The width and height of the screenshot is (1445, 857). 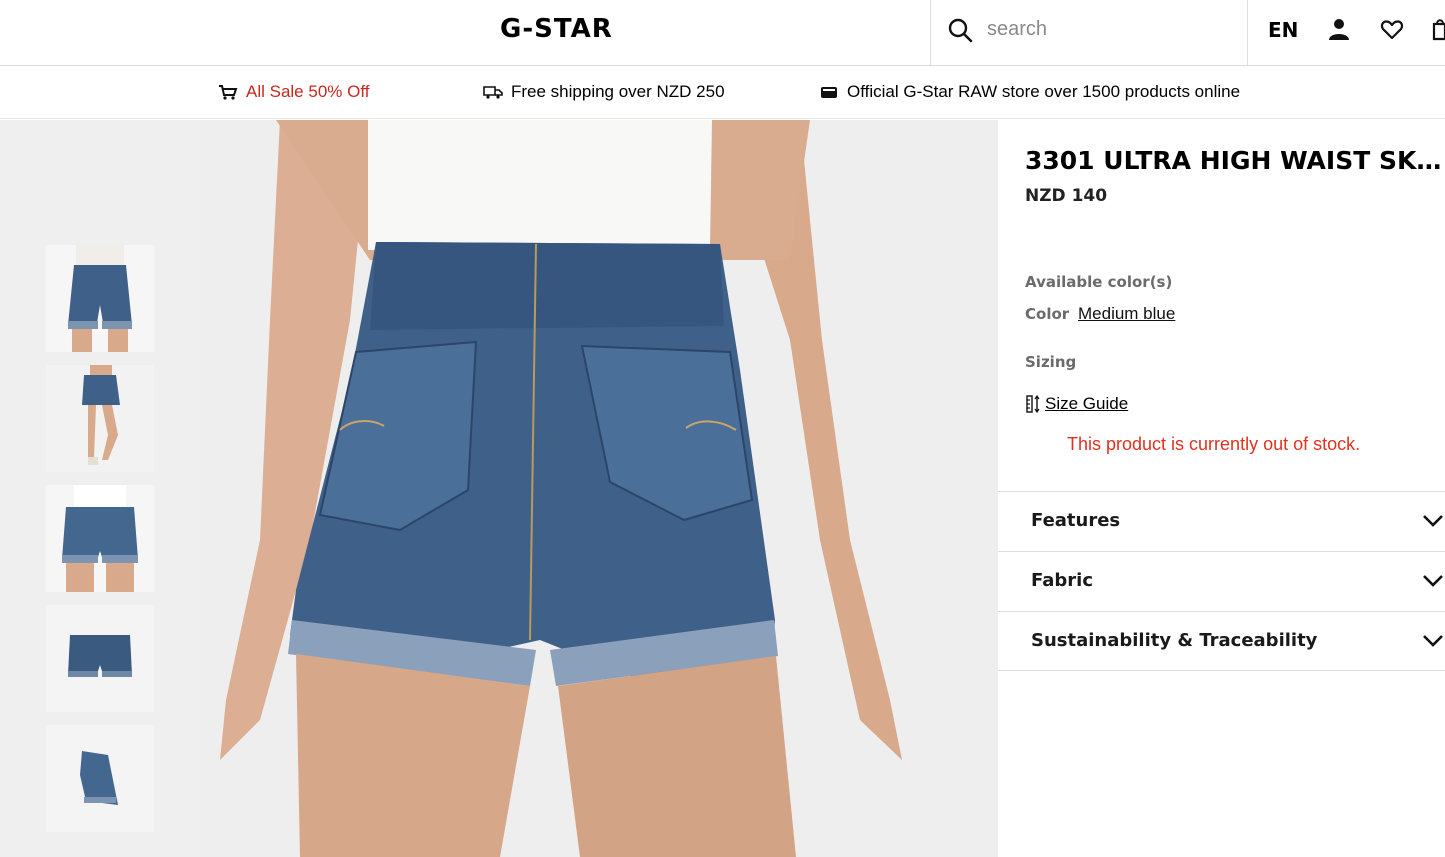 I want to click on size-guide-text: Size Guide, so click(x=1087, y=403).